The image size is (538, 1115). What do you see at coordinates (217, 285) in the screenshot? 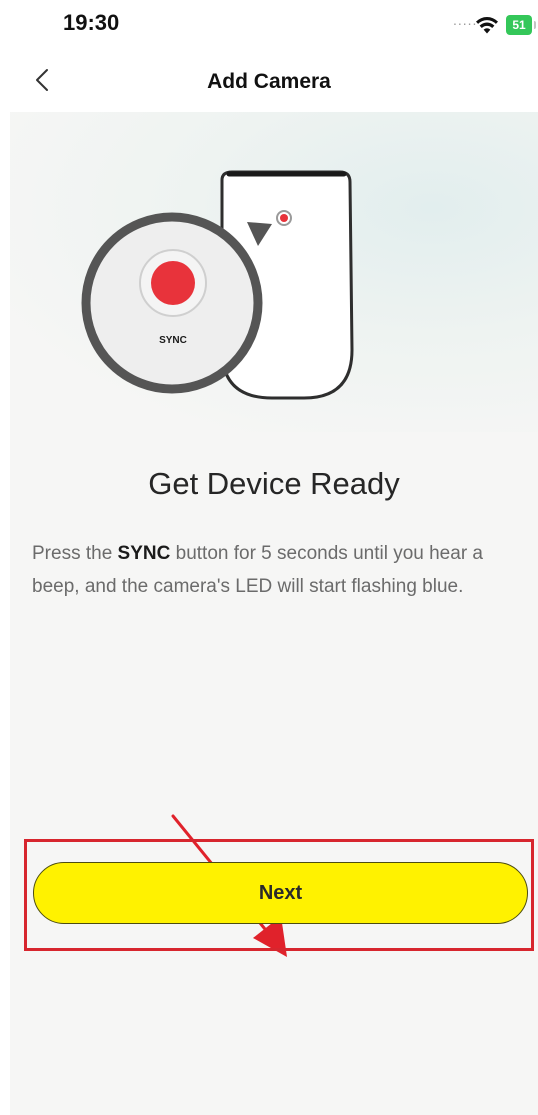
I see `camera-sync-illustration: SYNC` at bounding box center [217, 285].